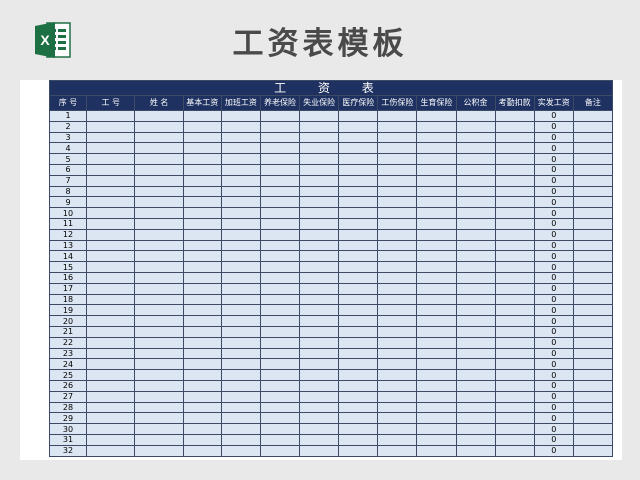  I want to click on row-number-cell: 23, so click(68, 353).